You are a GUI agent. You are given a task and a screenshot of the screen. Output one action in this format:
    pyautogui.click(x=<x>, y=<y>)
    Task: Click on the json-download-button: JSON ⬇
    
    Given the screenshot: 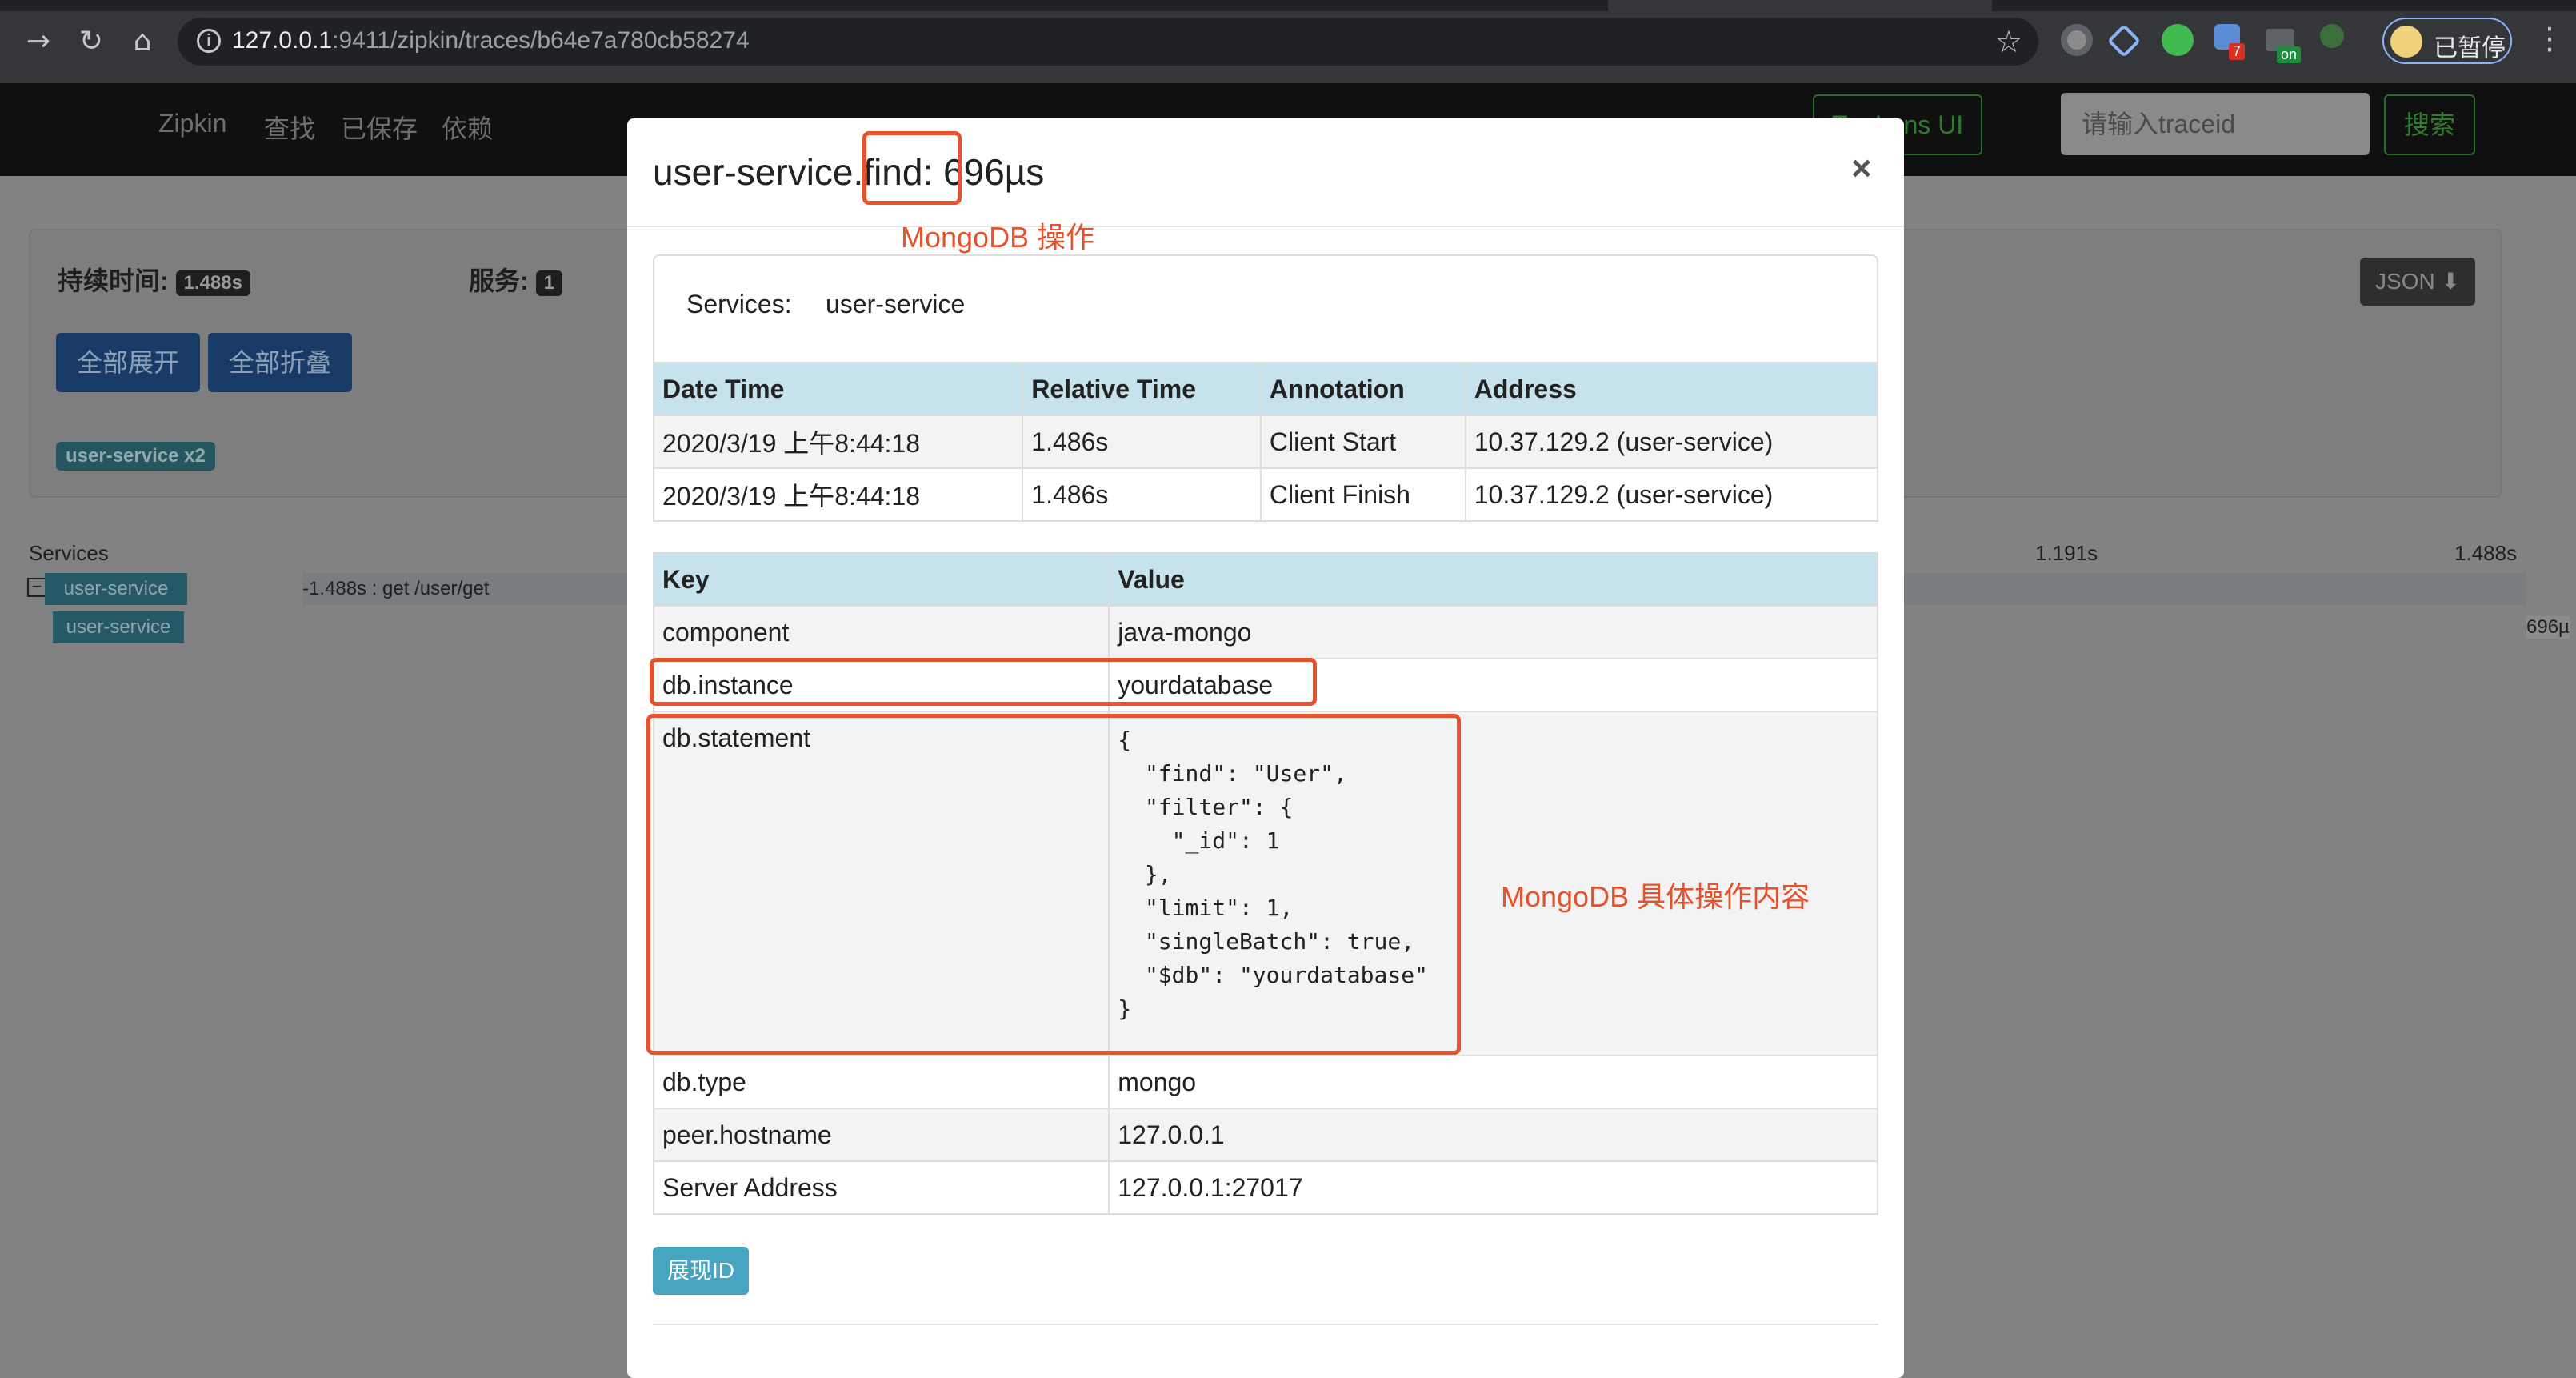 What is the action you would take?
    pyautogui.click(x=2417, y=282)
    